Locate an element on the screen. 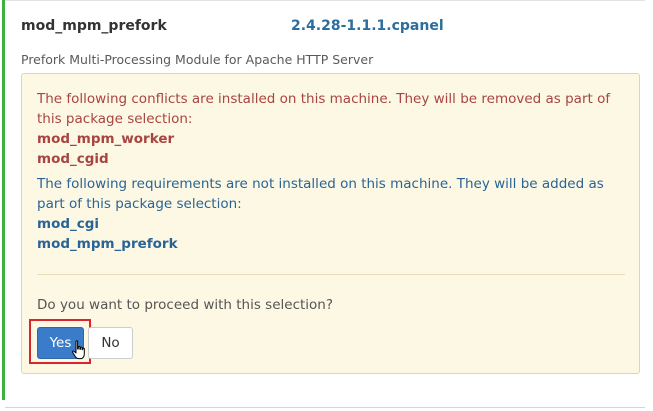  requirement-item: mod_mpm_prefork is located at coordinates (107, 244).